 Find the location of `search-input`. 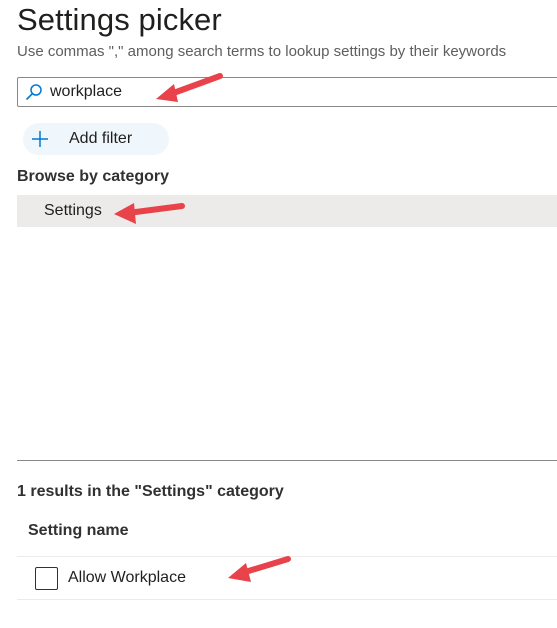

search-input is located at coordinates (250, 92).